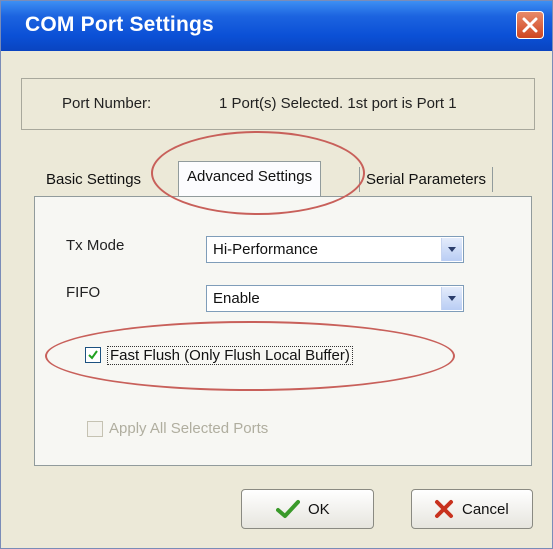 Image resolution: width=553 pixels, height=549 pixels. Describe the element at coordinates (335, 249) in the screenshot. I see `tx-mode-select: Hi-Performance` at that location.